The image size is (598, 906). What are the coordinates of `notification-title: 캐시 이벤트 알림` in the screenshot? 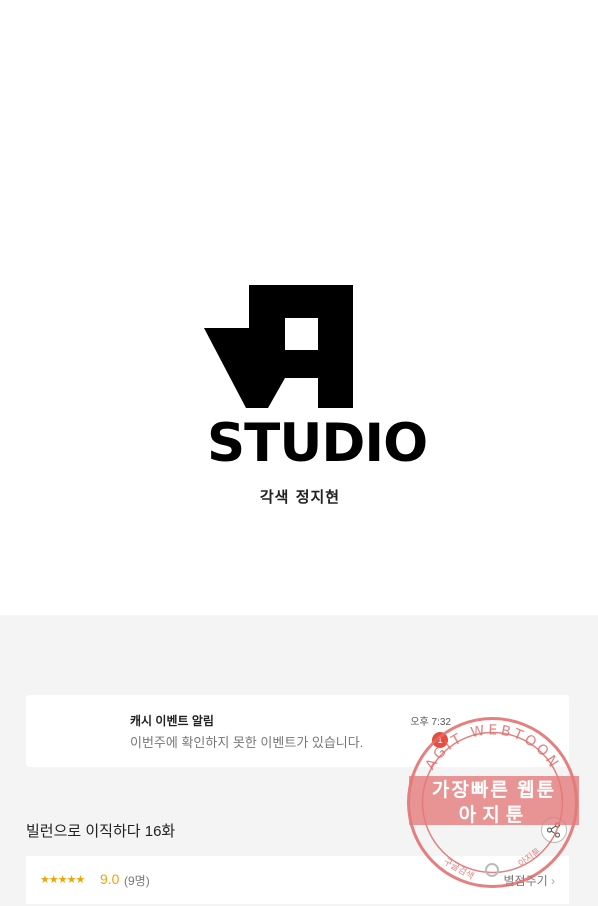 It's located at (172, 721).